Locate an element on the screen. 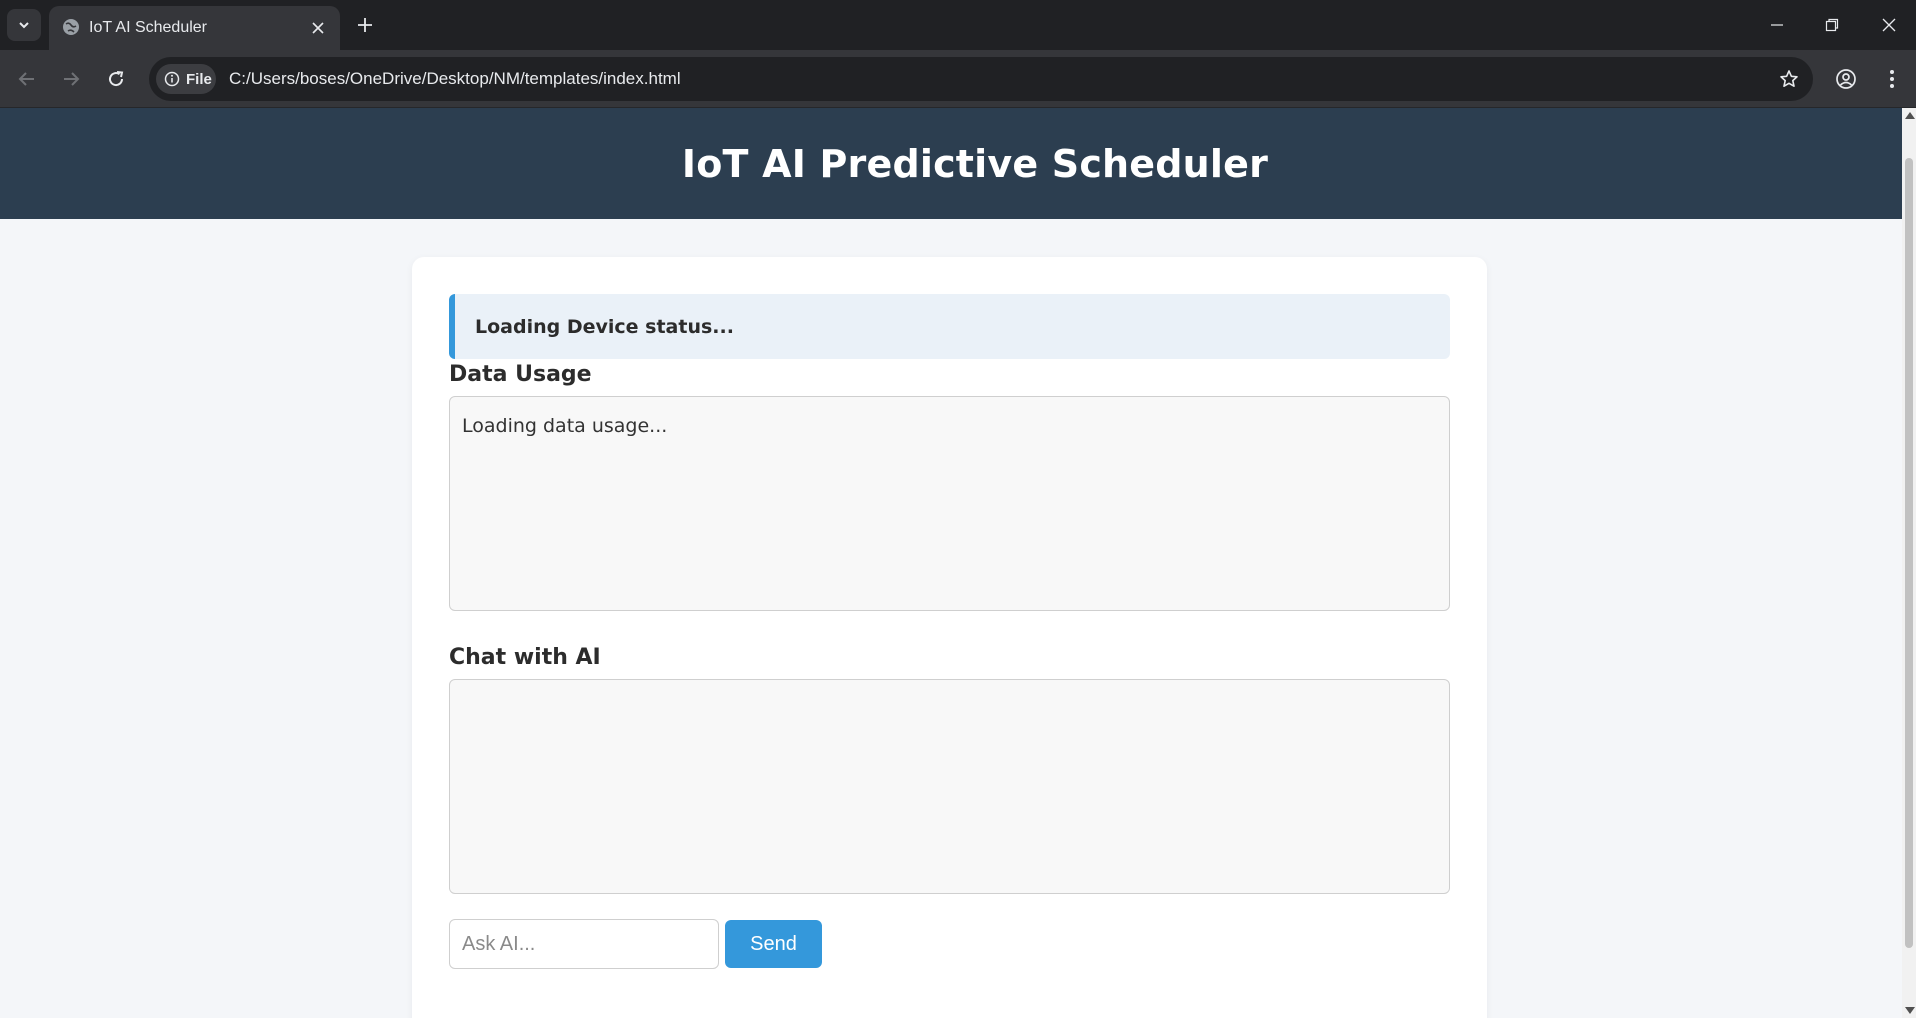  scroll-down-arrow-icon is located at coordinates (1910, 1010).